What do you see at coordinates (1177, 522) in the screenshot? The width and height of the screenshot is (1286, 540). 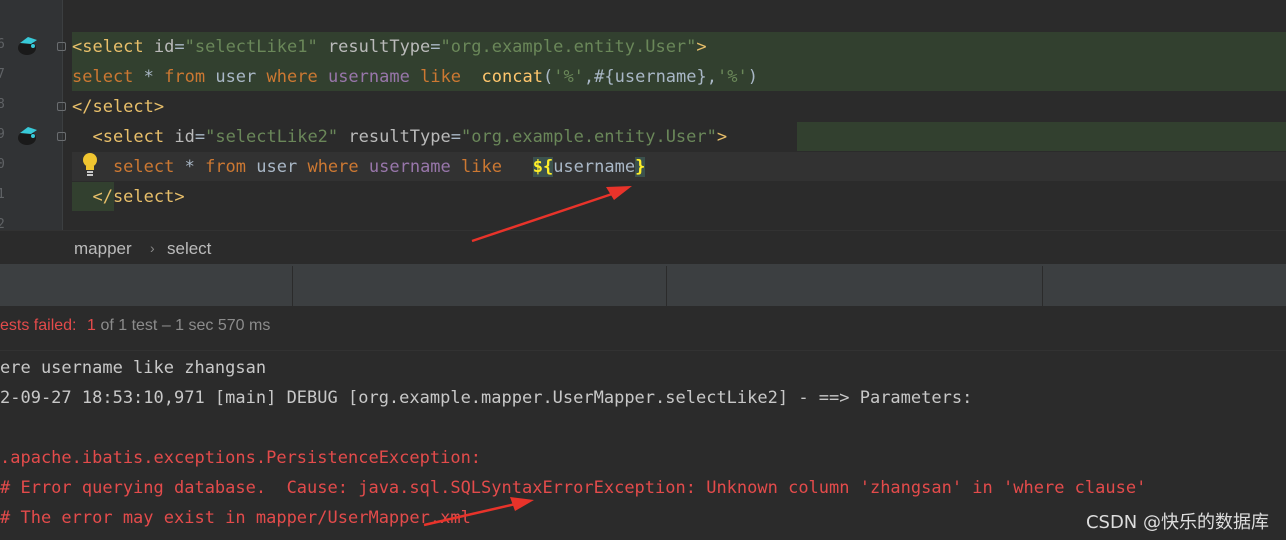 I see `watermark: CSDN @快乐的数据库` at bounding box center [1177, 522].